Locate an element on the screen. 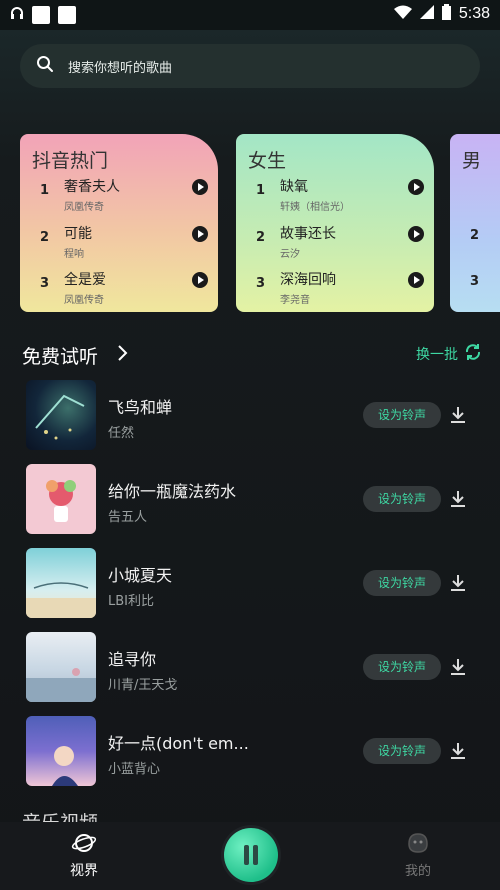 Image resolution: width=500 pixels, height=890 pixels. status-bar: 5:38 is located at coordinates (250, 15).